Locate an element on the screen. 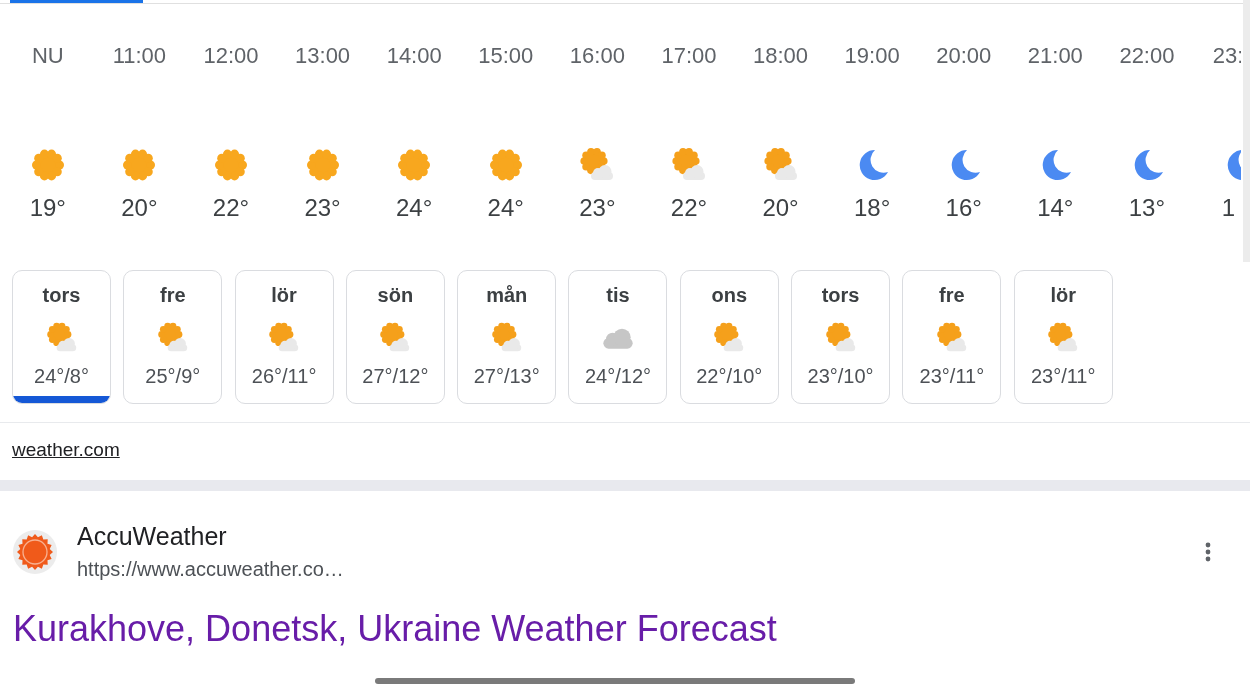  temperature-range: 22°/10° is located at coordinates (729, 376).